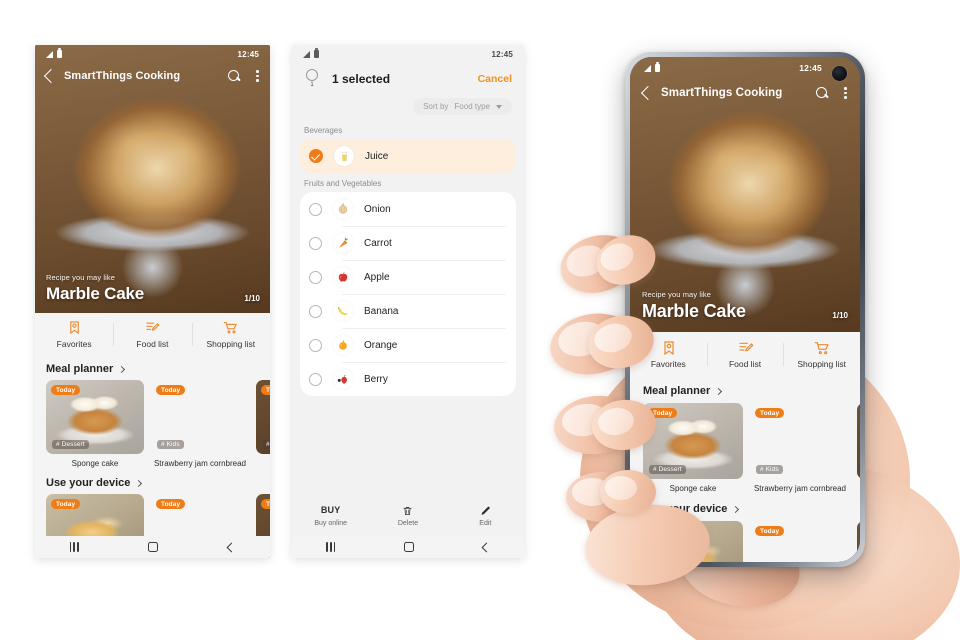 This screenshot has width=960, height=640. I want to click on list-item-label: Juice, so click(377, 156).